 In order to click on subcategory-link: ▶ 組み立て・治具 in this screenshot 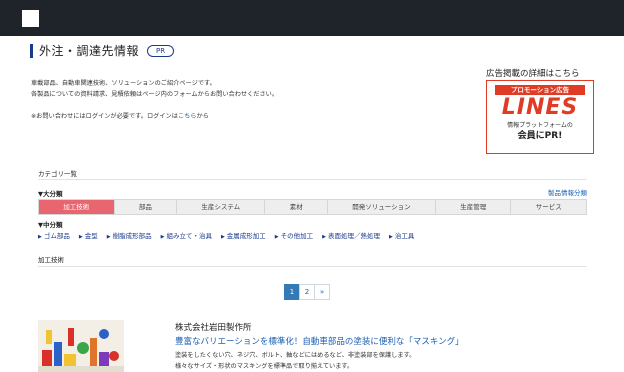, I will do `click(186, 235)`.